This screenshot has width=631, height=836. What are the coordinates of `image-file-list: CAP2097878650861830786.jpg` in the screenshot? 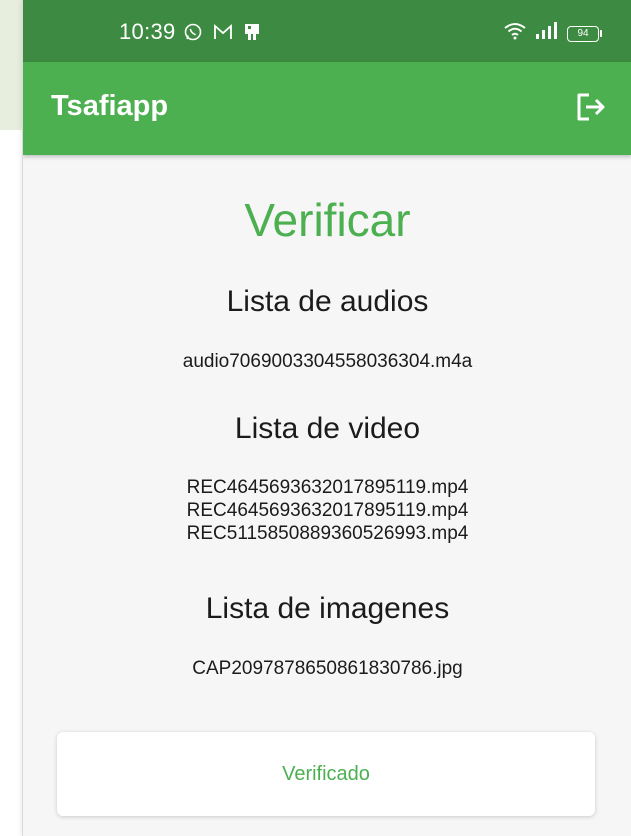 It's located at (327, 668).